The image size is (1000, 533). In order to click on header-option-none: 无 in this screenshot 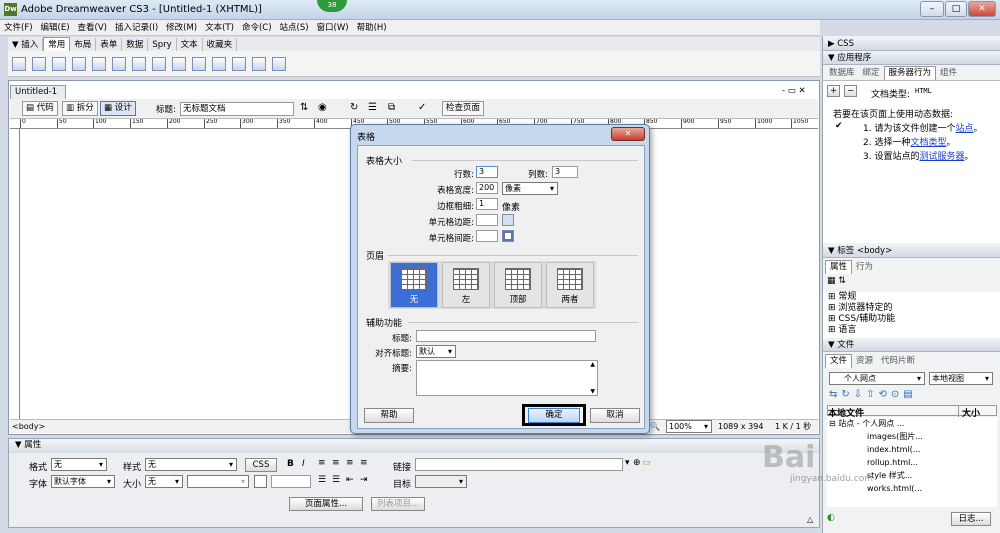, I will do `click(414, 285)`.